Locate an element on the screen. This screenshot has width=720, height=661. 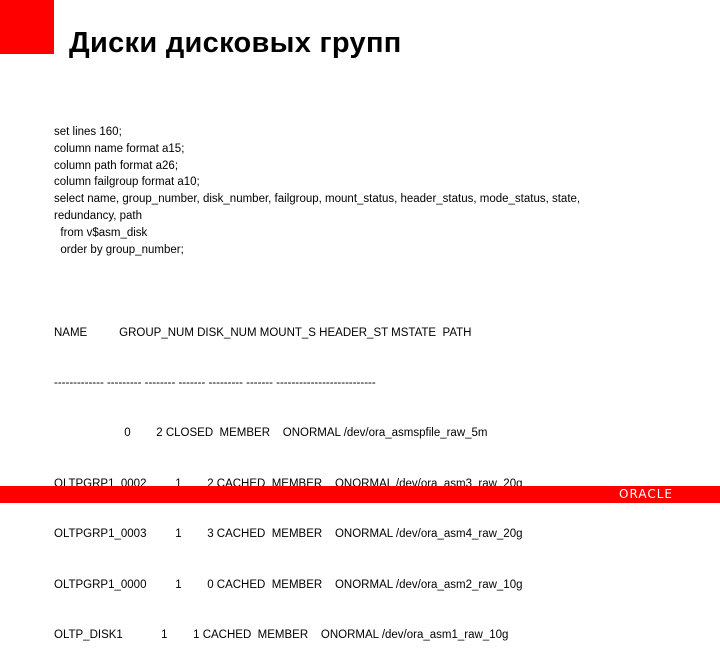
query-line: from v$asm_disk is located at coordinates (101, 232).